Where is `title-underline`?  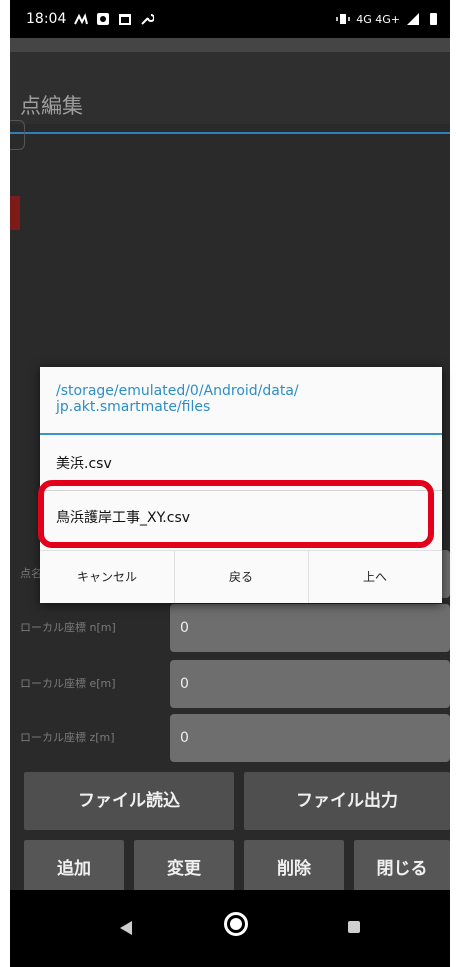 title-underline is located at coordinates (230, 133).